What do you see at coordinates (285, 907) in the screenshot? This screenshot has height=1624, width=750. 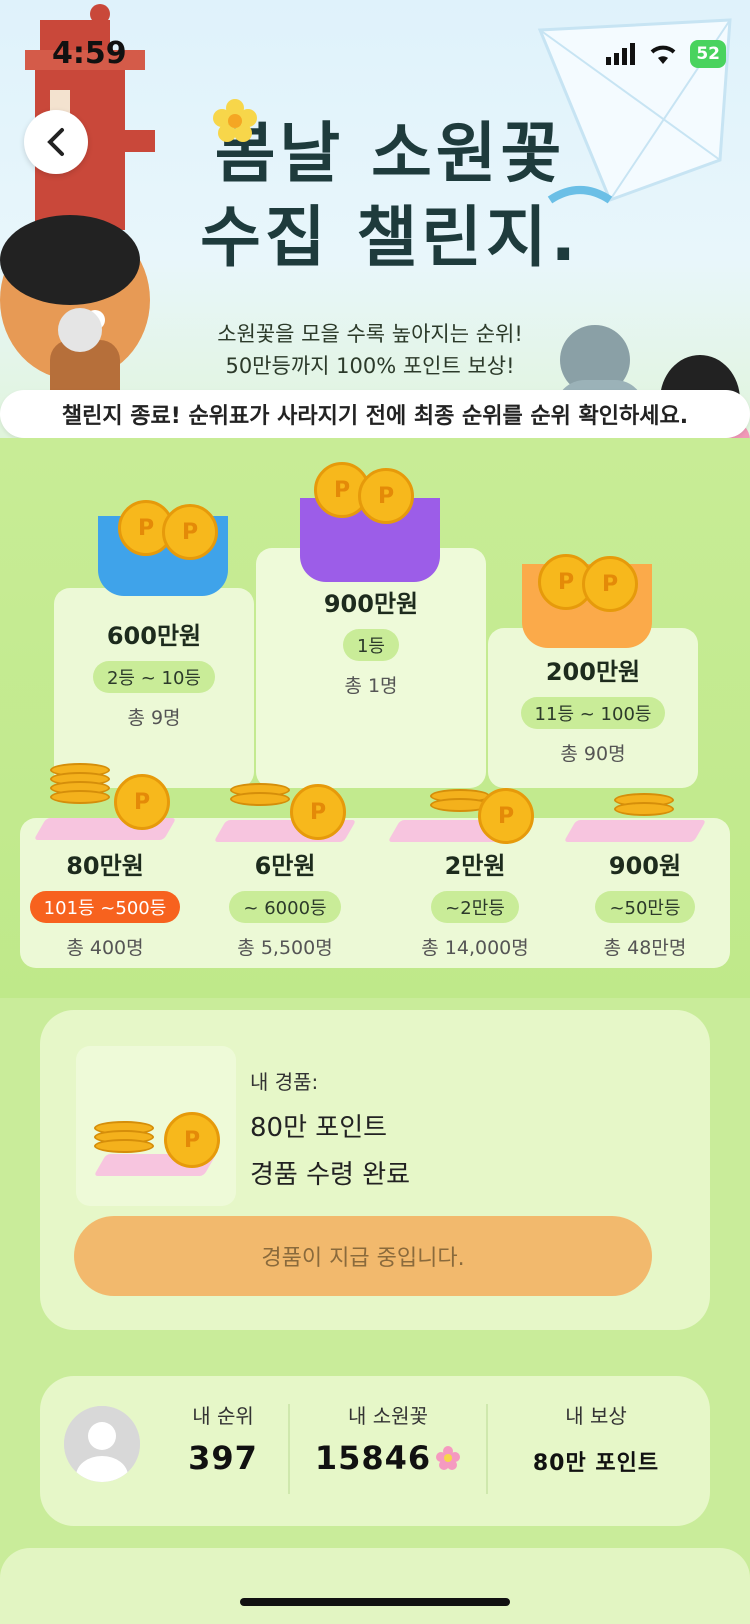 I see `rank-range-badge: ~ 6000등` at bounding box center [285, 907].